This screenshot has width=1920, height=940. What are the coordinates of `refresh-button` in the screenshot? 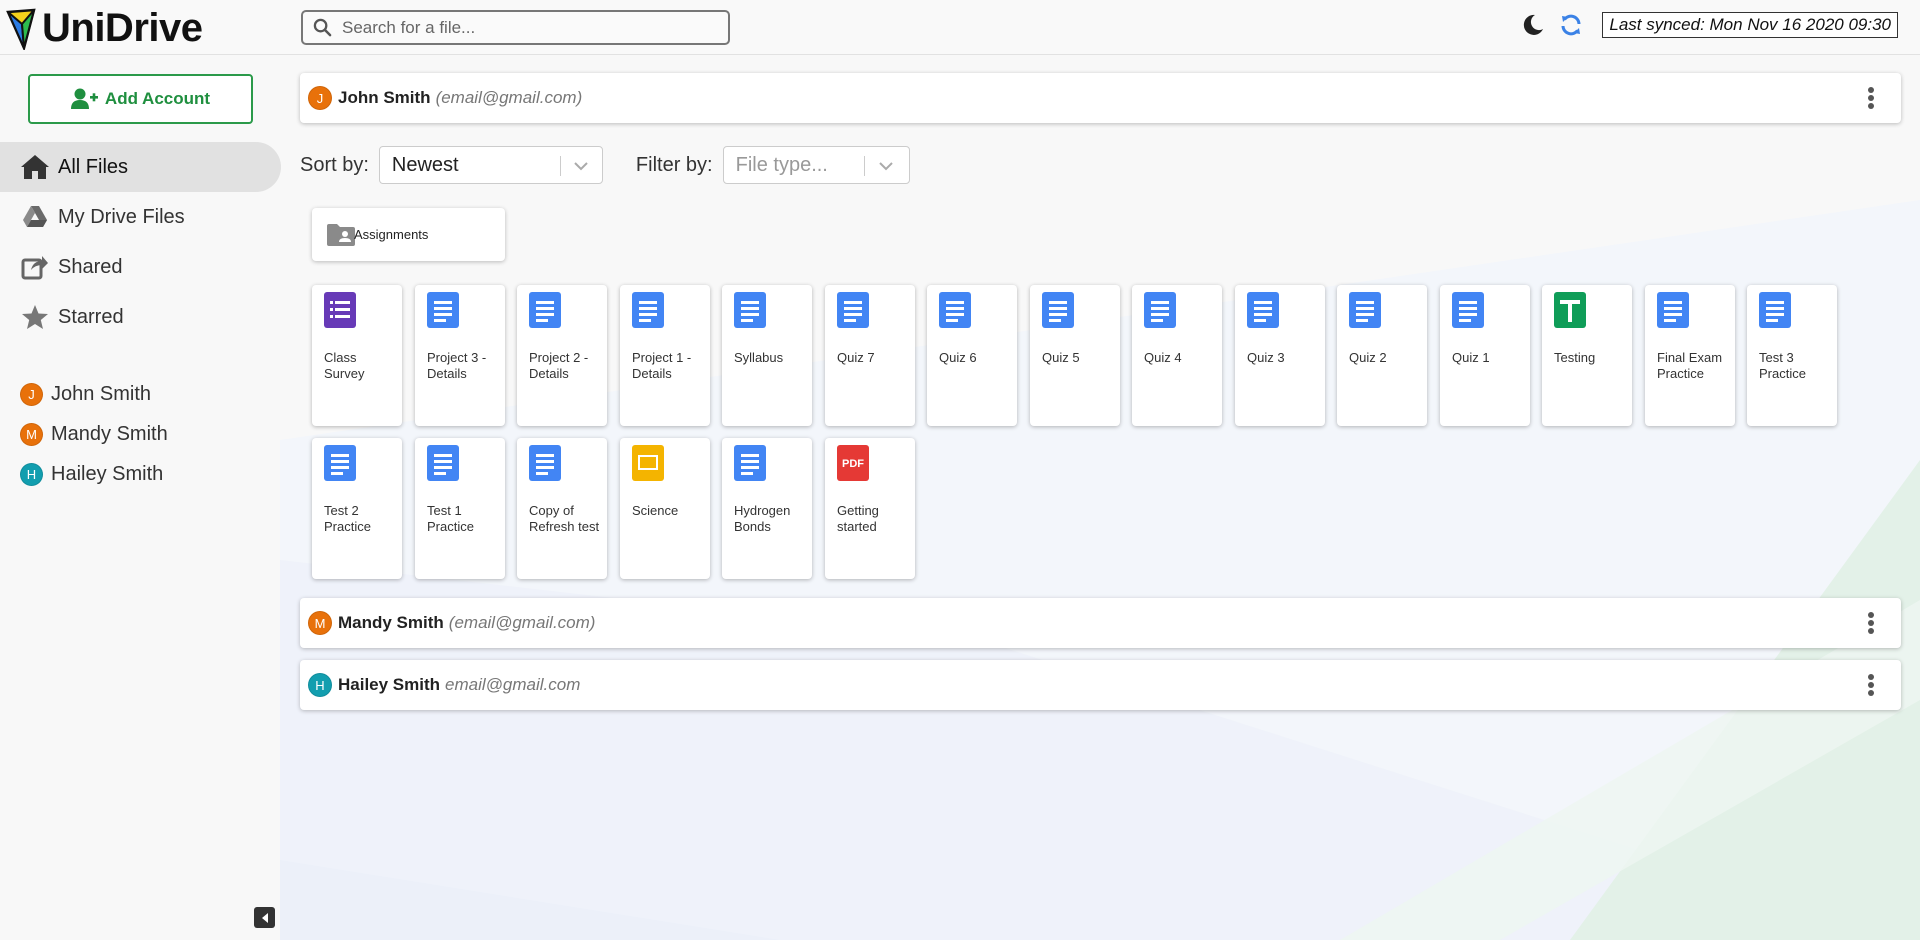 It's located at (1571, 25).